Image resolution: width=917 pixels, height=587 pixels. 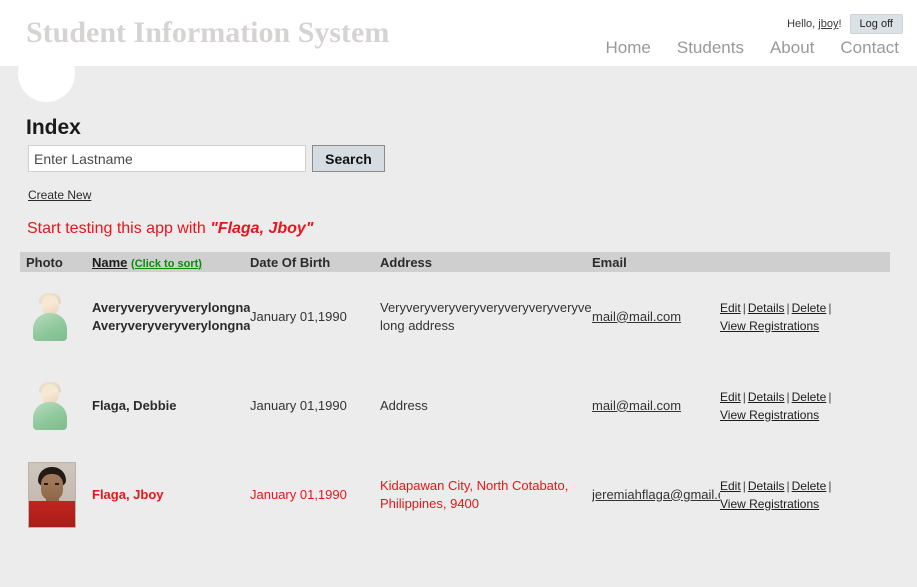 I want to click on student-address: Address, so click(x=404, y=405).